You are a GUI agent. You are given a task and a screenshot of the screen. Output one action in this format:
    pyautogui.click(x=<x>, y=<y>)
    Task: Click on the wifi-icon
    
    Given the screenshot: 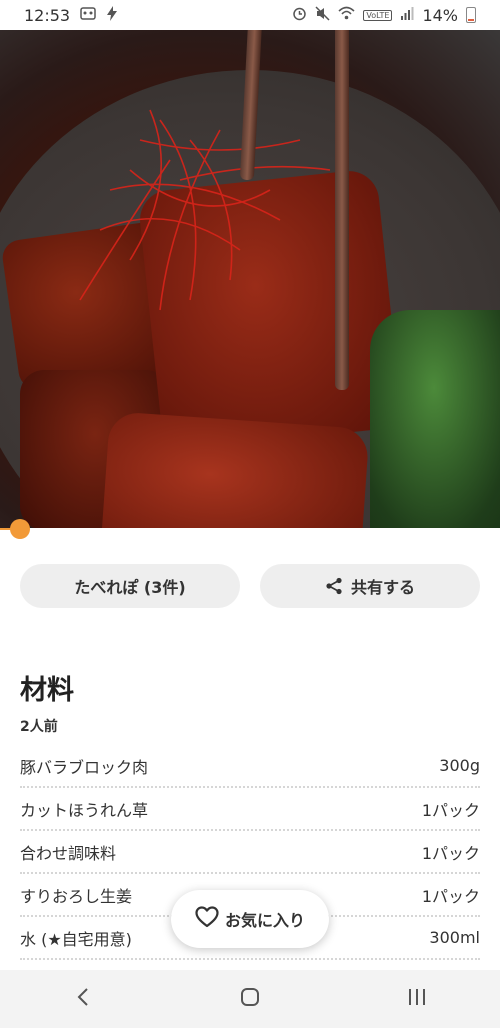 What is the action you would take?
    pyautogui.click(x=346, y=15)
    